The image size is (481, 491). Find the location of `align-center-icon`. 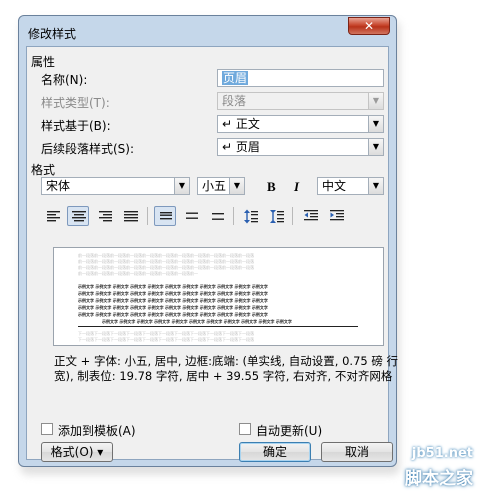

align-center-icon is located at coordinates (79, 216).